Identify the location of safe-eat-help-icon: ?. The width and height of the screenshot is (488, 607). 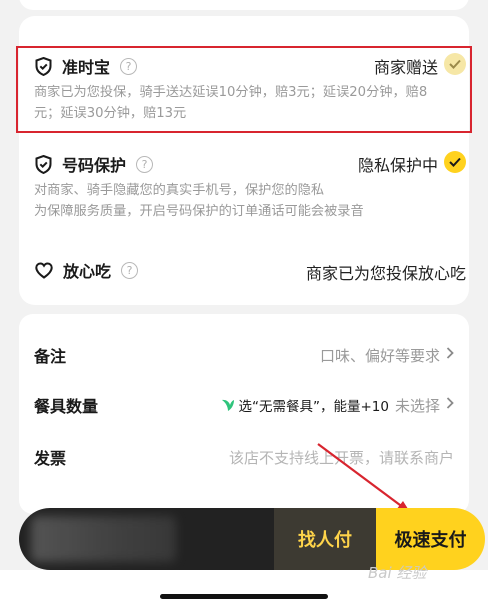
(130, 270).